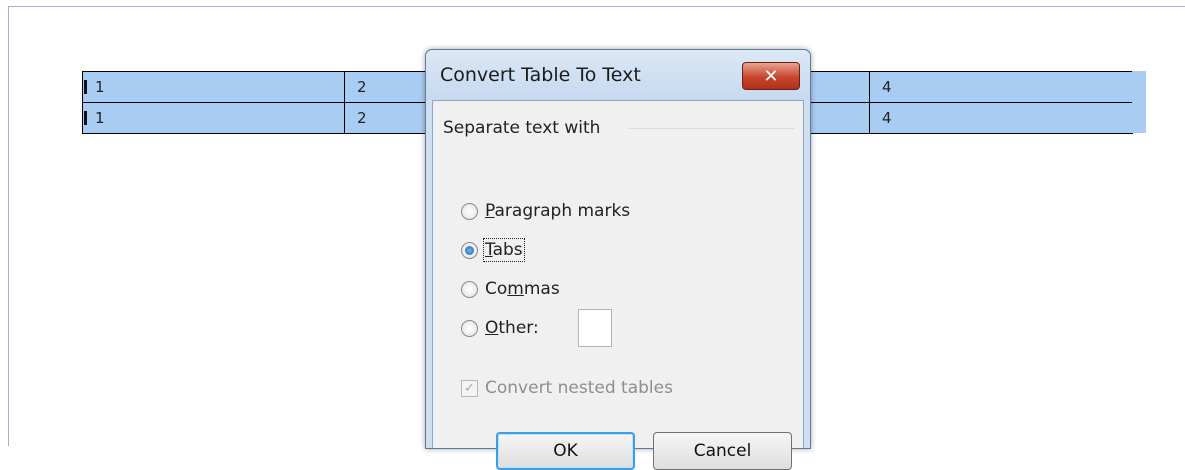  I want to click on convert-nested-tables-option: ✓ Convert nested tables, so click(567, 388).